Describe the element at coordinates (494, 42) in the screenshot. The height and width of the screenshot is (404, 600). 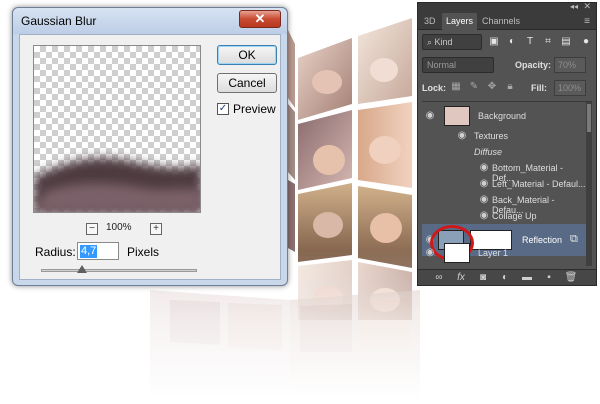
I see `image-filter-icon: ▣` at that location.